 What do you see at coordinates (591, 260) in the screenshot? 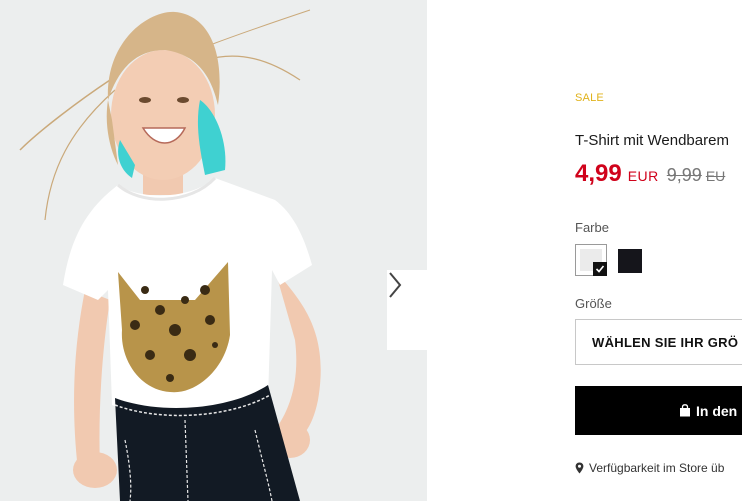
I see `color-swatch-white` at bounding box center [591, 260].